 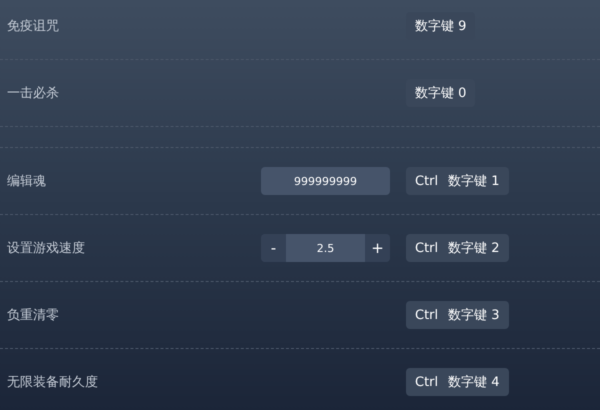 What do you see at coordinates (457, 382) in the screenshot?
I see `hotkey-badge: Ctrl 数字键 4` at bounding box center [457, 382].